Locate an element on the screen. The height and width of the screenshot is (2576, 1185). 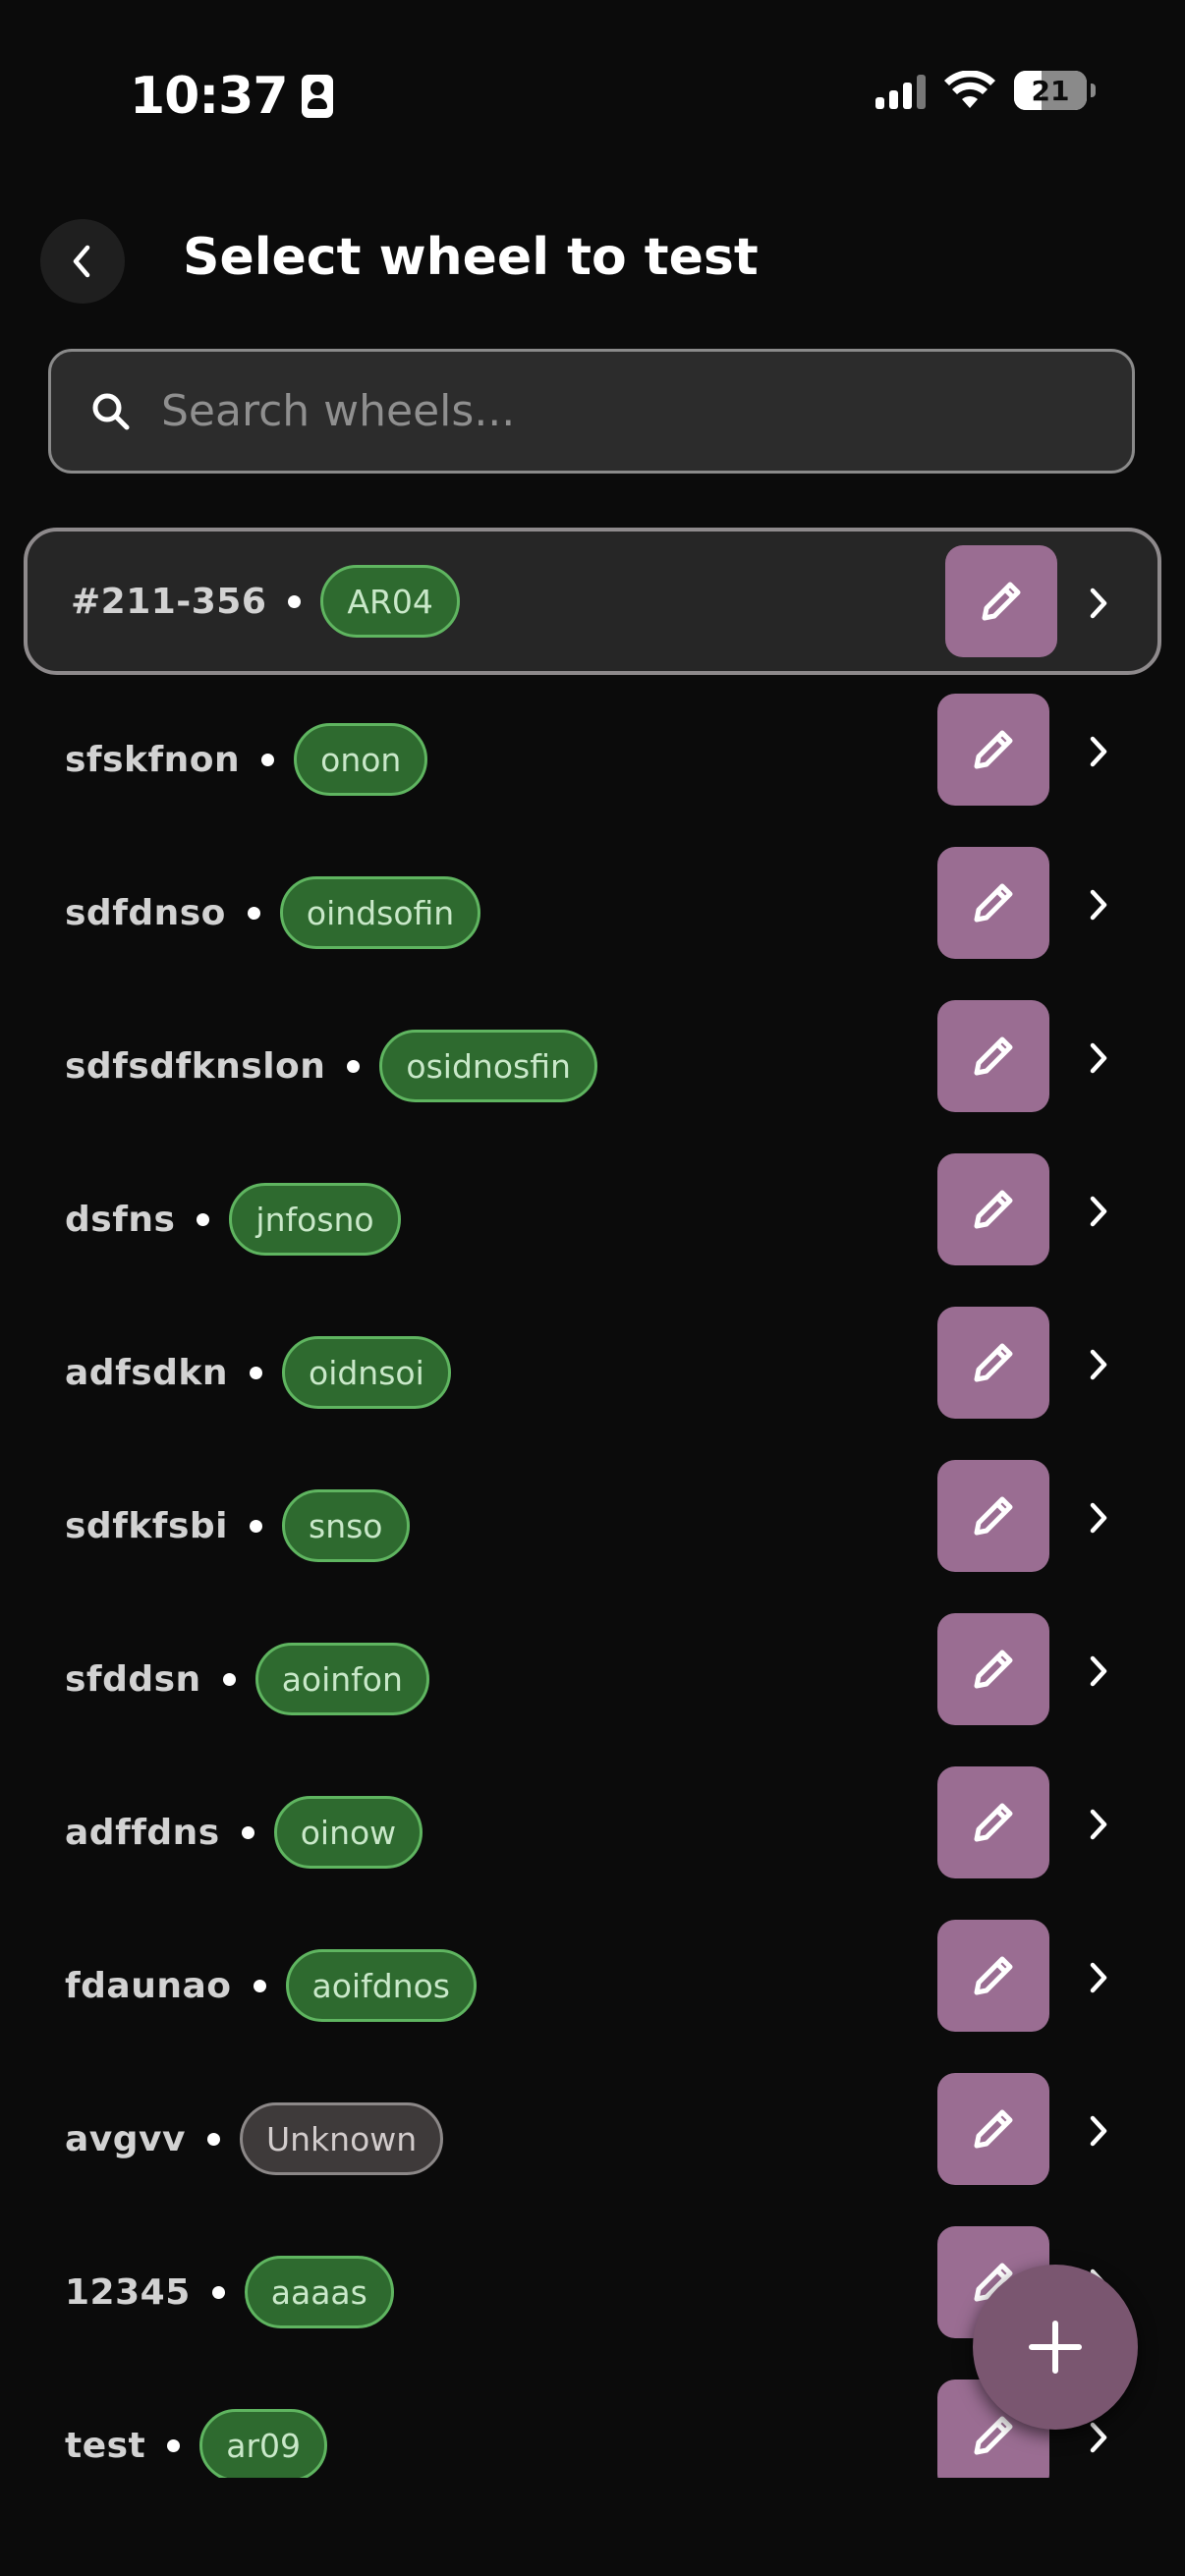
wheel-tag: oindsofin is located at coordinates (380, 912).